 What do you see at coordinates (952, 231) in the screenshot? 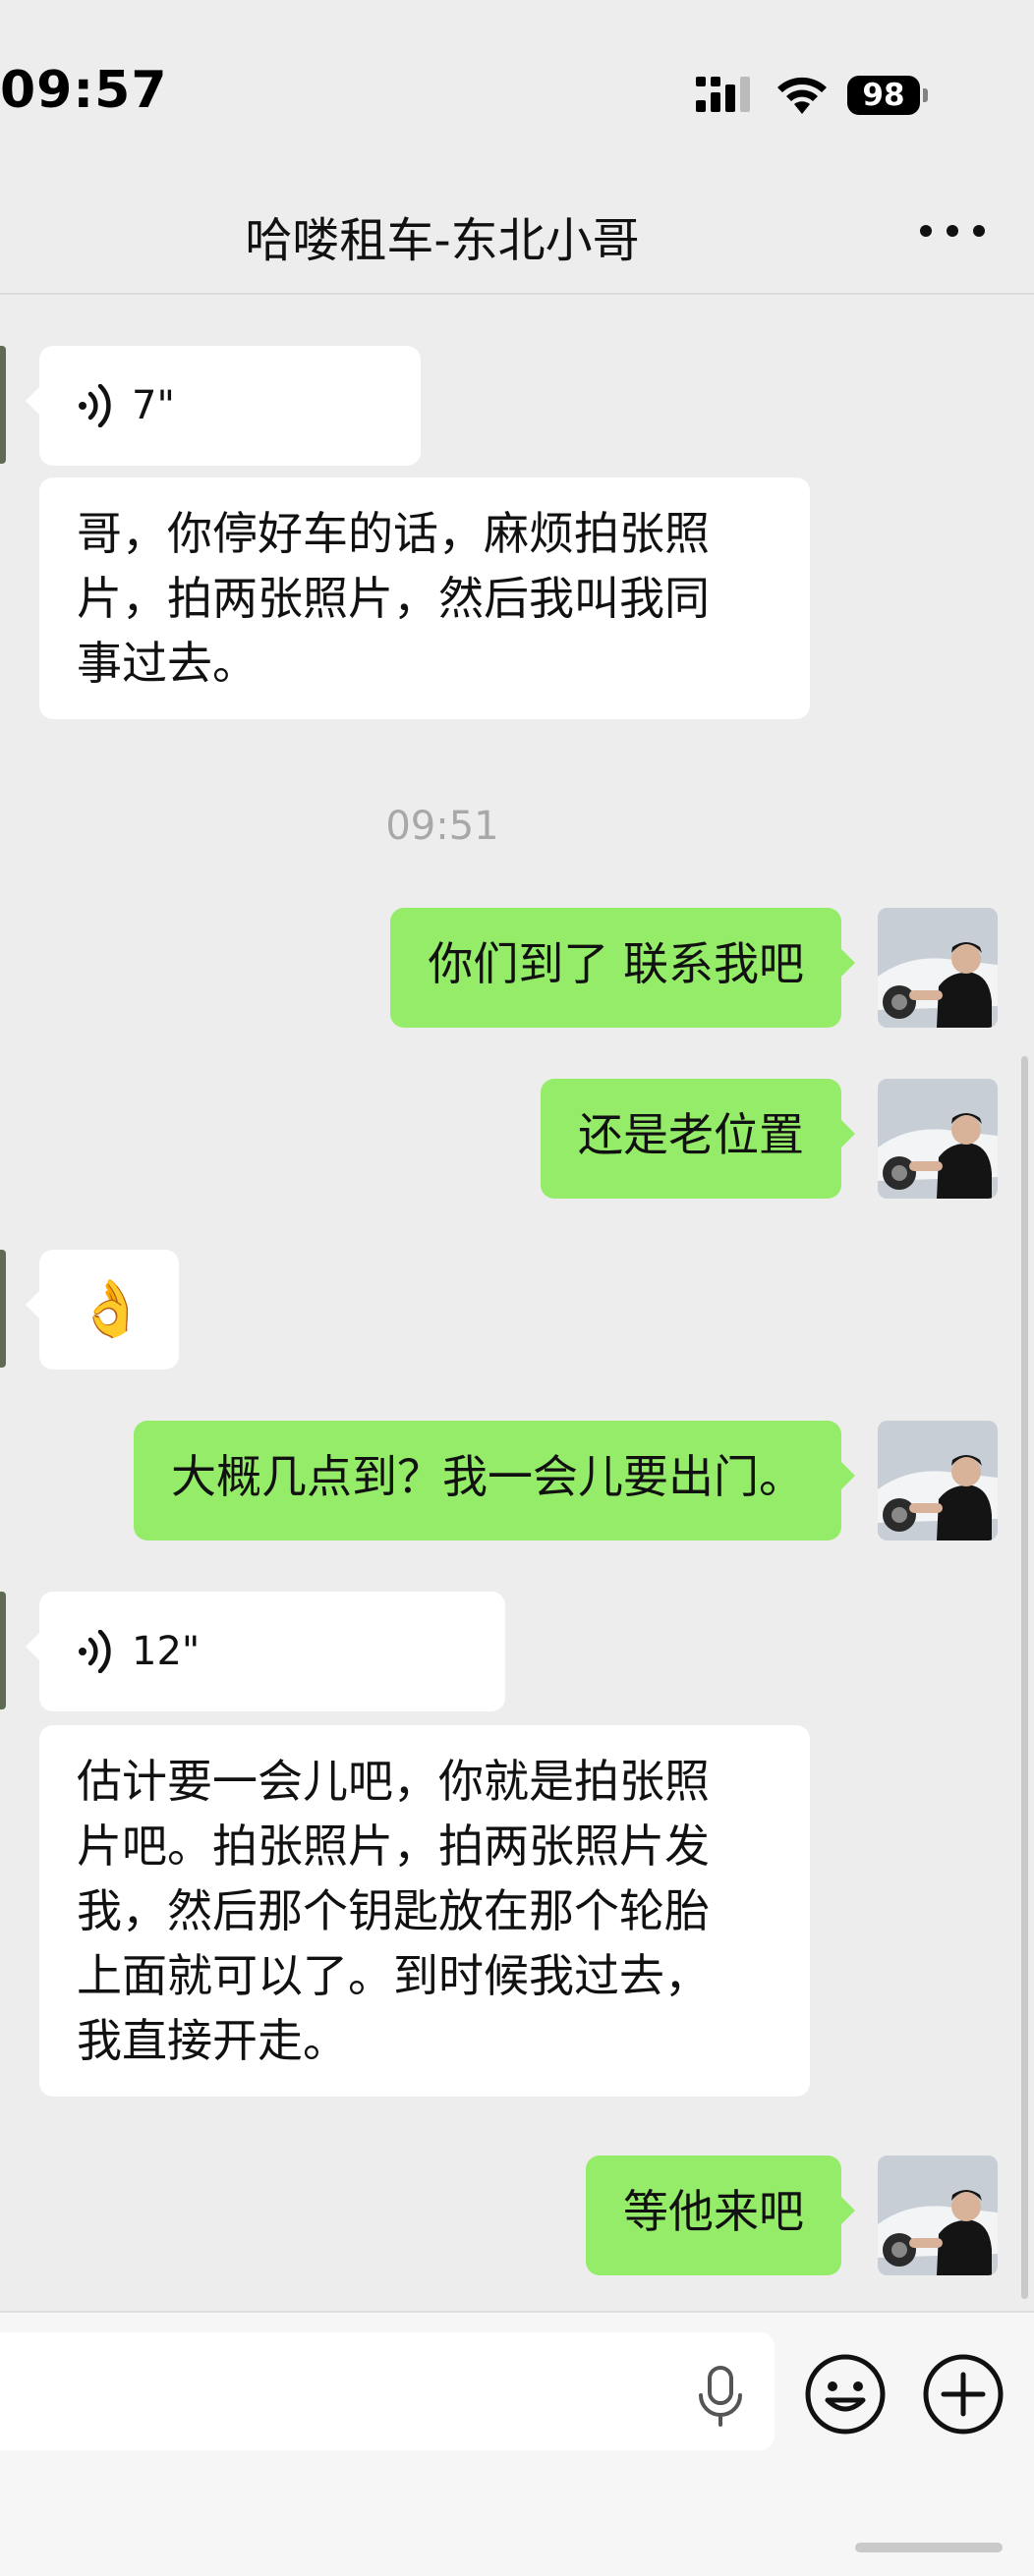
I see `more-dots-icon` at bounding box center [952, 231].